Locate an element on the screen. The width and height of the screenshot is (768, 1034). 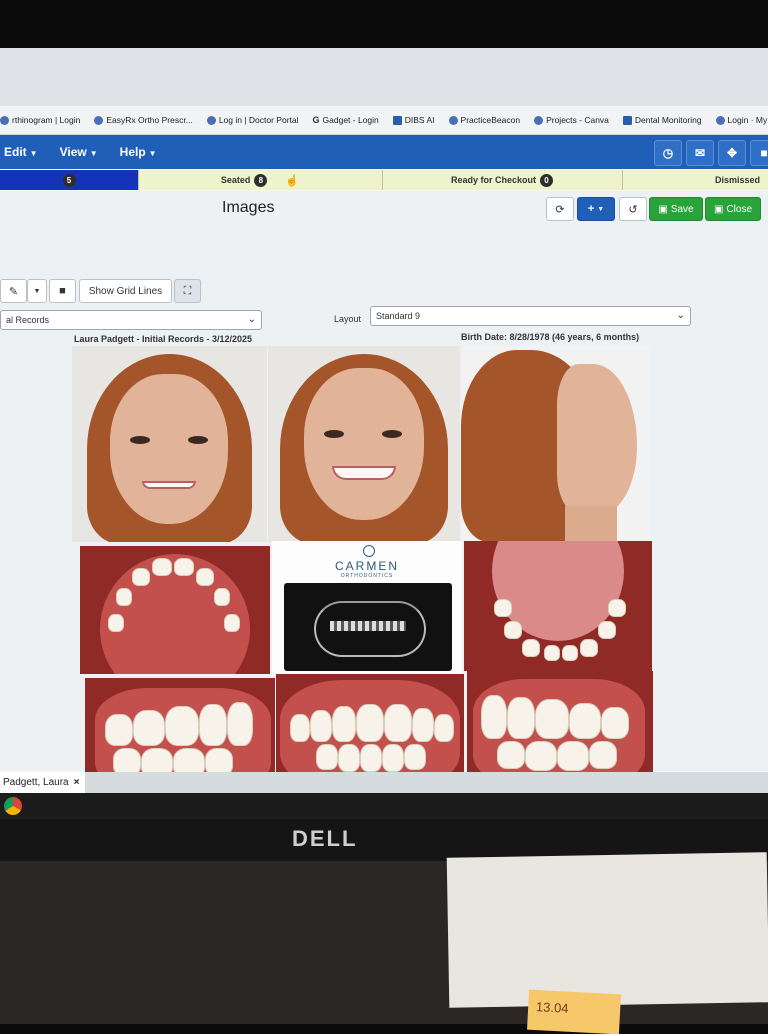
save-button: ▣ Save is located at coordinates (676, 209).